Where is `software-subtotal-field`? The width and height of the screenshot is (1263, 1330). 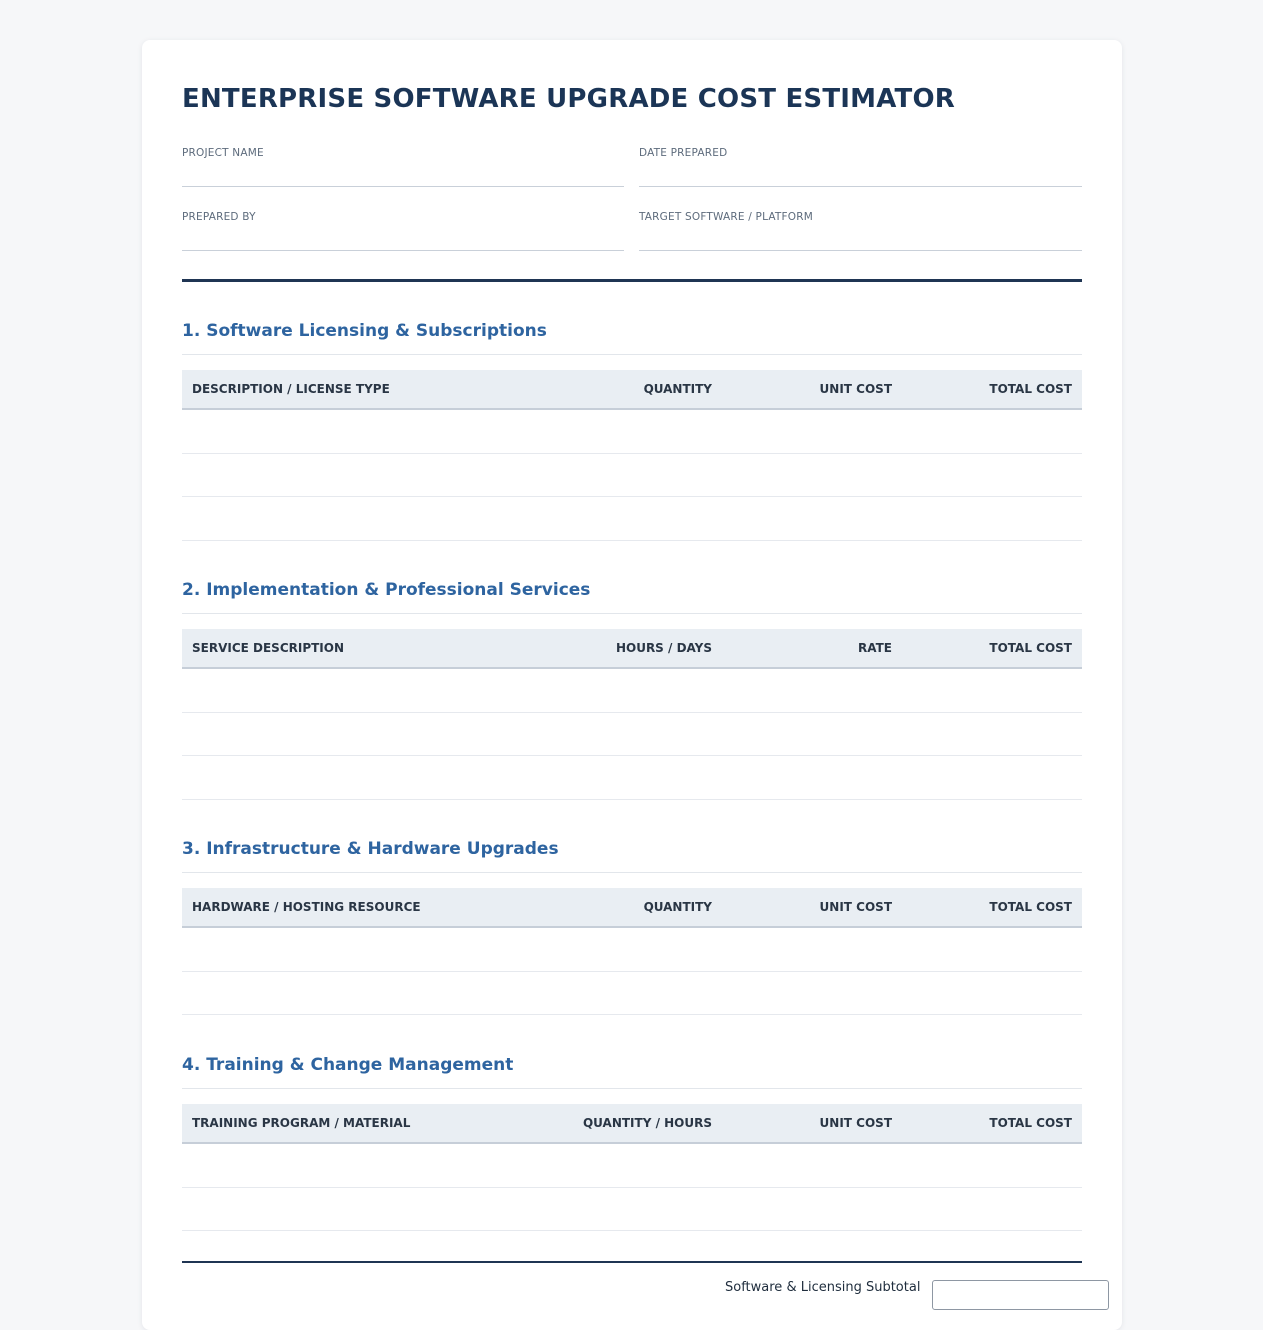 software-subtotal-field is located at coordinates (1020, 1295).